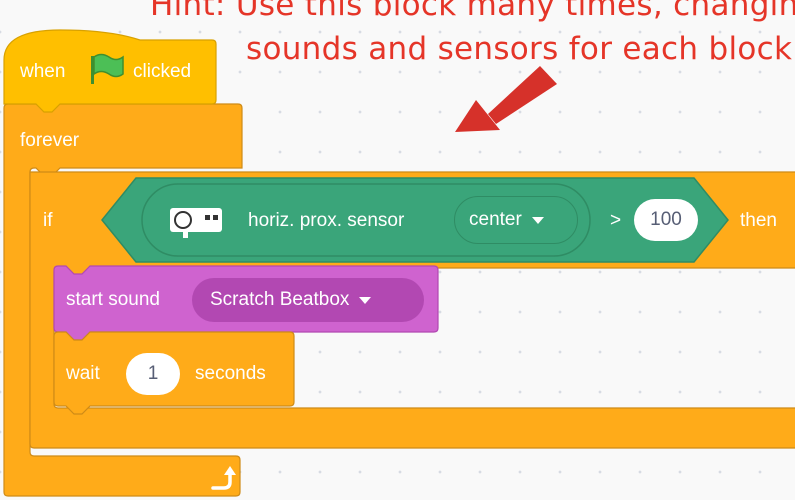  I want to click on sound-dropdown-value: Scratch Beatbox, so click(280, 299).